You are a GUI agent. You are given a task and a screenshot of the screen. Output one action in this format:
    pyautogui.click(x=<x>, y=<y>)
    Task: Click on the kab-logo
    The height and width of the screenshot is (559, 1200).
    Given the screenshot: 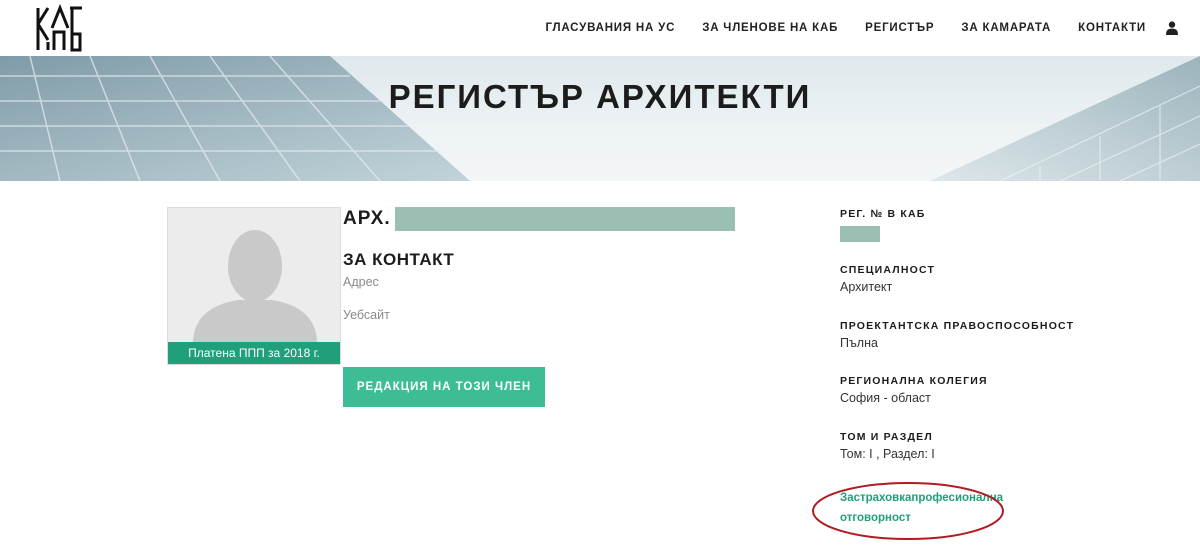 What is the action you would take?
    pyautogui.click(x=59, y=28)
    